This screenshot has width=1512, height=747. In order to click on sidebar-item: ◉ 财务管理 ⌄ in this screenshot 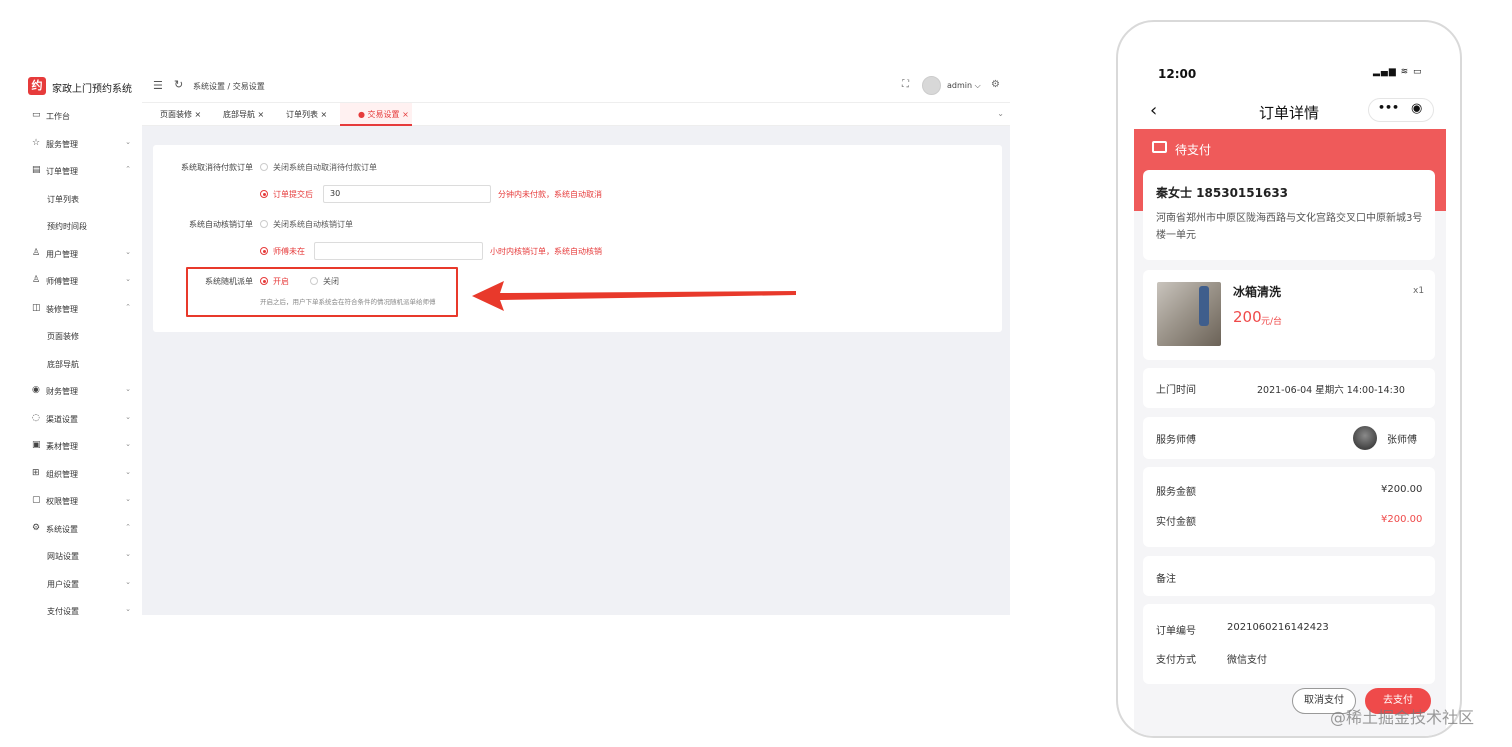, I will do `click(81, 391)`.